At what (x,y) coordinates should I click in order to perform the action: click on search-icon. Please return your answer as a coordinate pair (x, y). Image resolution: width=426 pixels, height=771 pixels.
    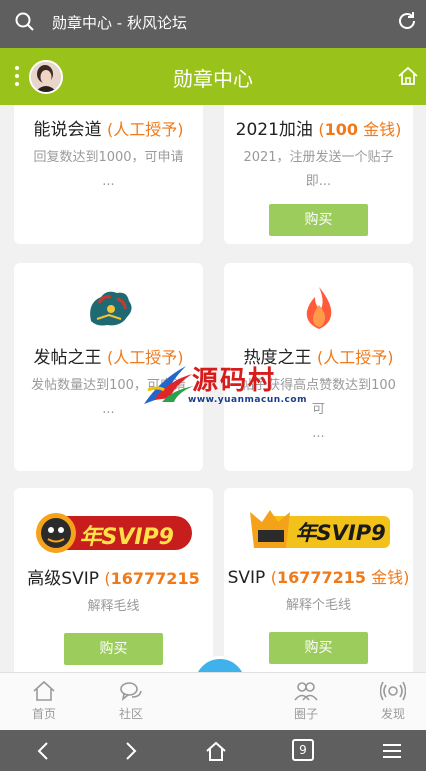
    Looking at the image, I should click on (25, 22).